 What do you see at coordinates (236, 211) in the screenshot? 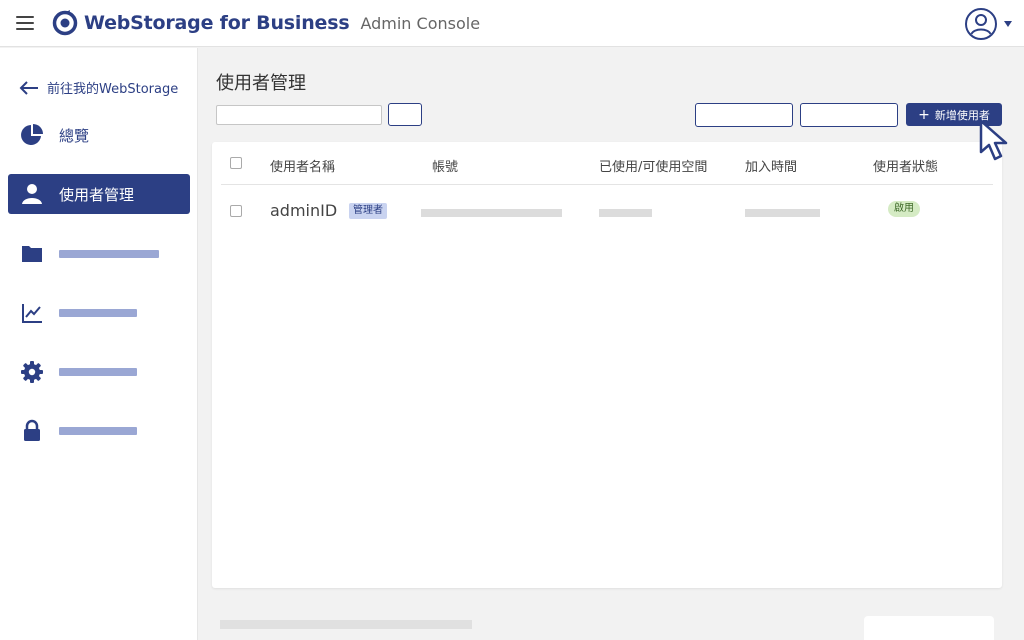
I see `row-checkbox` at bounding box center [236, 211].